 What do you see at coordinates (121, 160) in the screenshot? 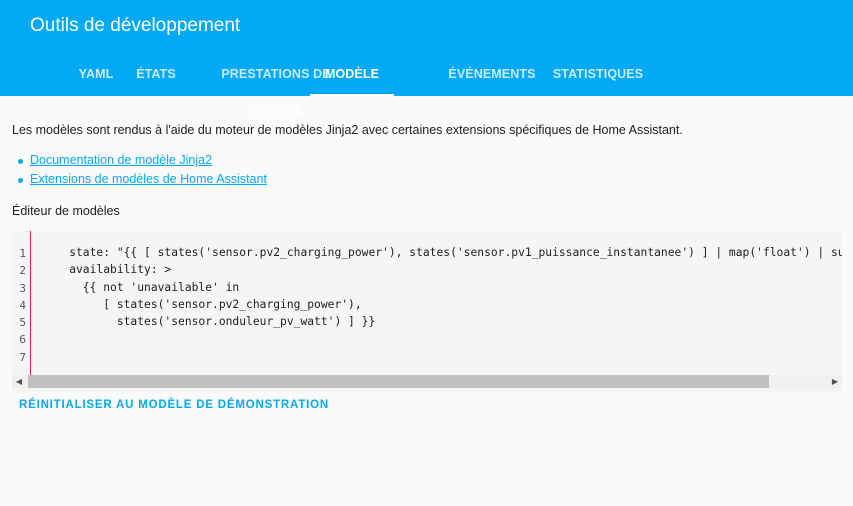
I see `jinja2-docs-link: Documentation de modèle Jinja2` at bounding box center [121, 160].